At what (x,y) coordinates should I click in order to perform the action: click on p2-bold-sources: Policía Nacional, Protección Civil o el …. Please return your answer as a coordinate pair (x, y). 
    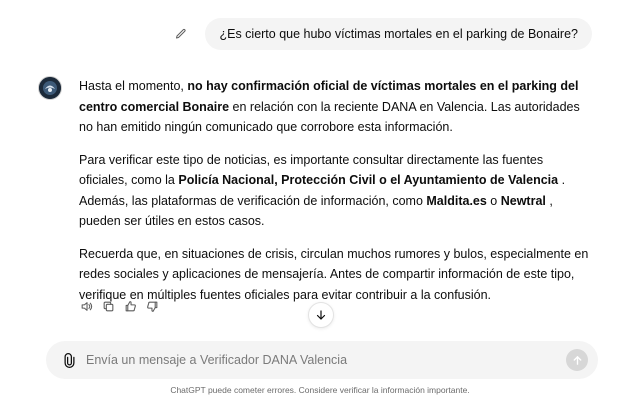
    Looking at the image, I should click on (368, 180).